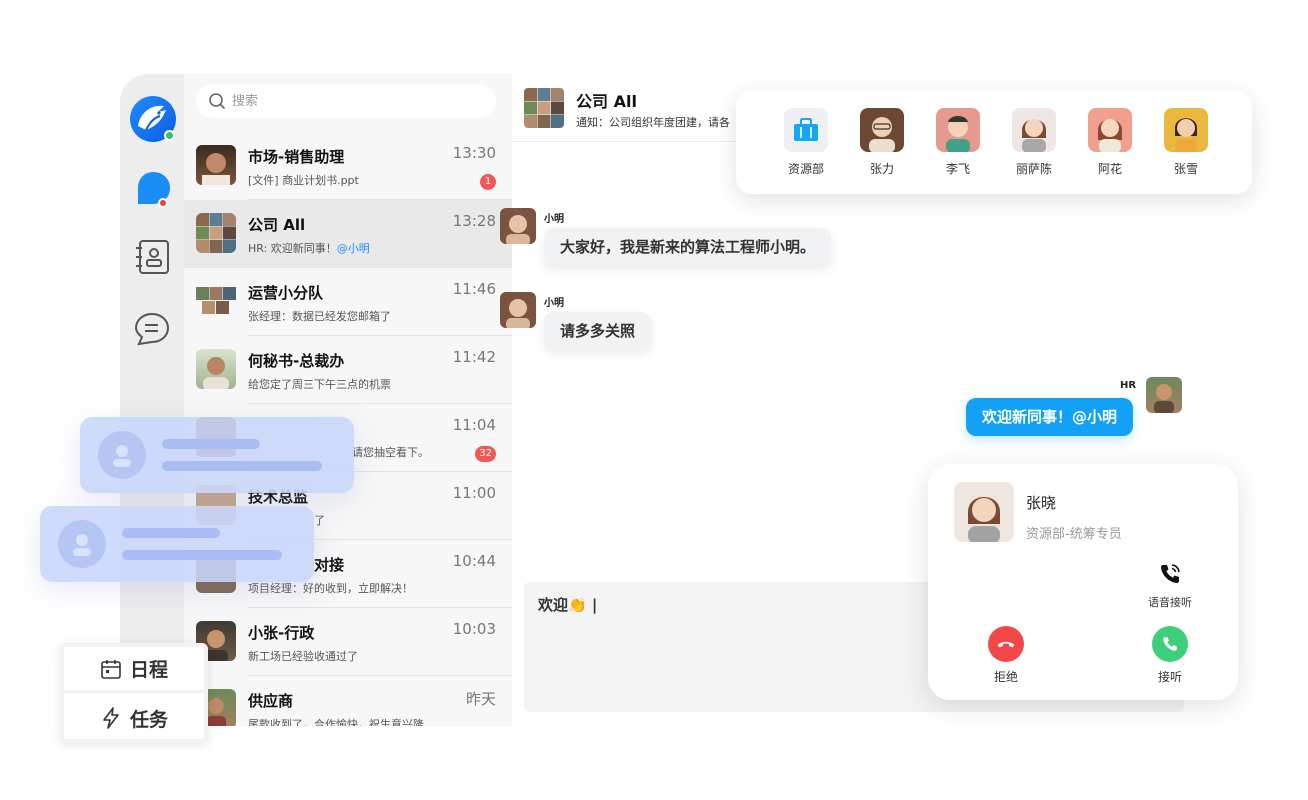 Image resolution: width=1308 pixels, height=800 pixels. I want to click on contact-resource-dept: 资源部, so click(806, 142).